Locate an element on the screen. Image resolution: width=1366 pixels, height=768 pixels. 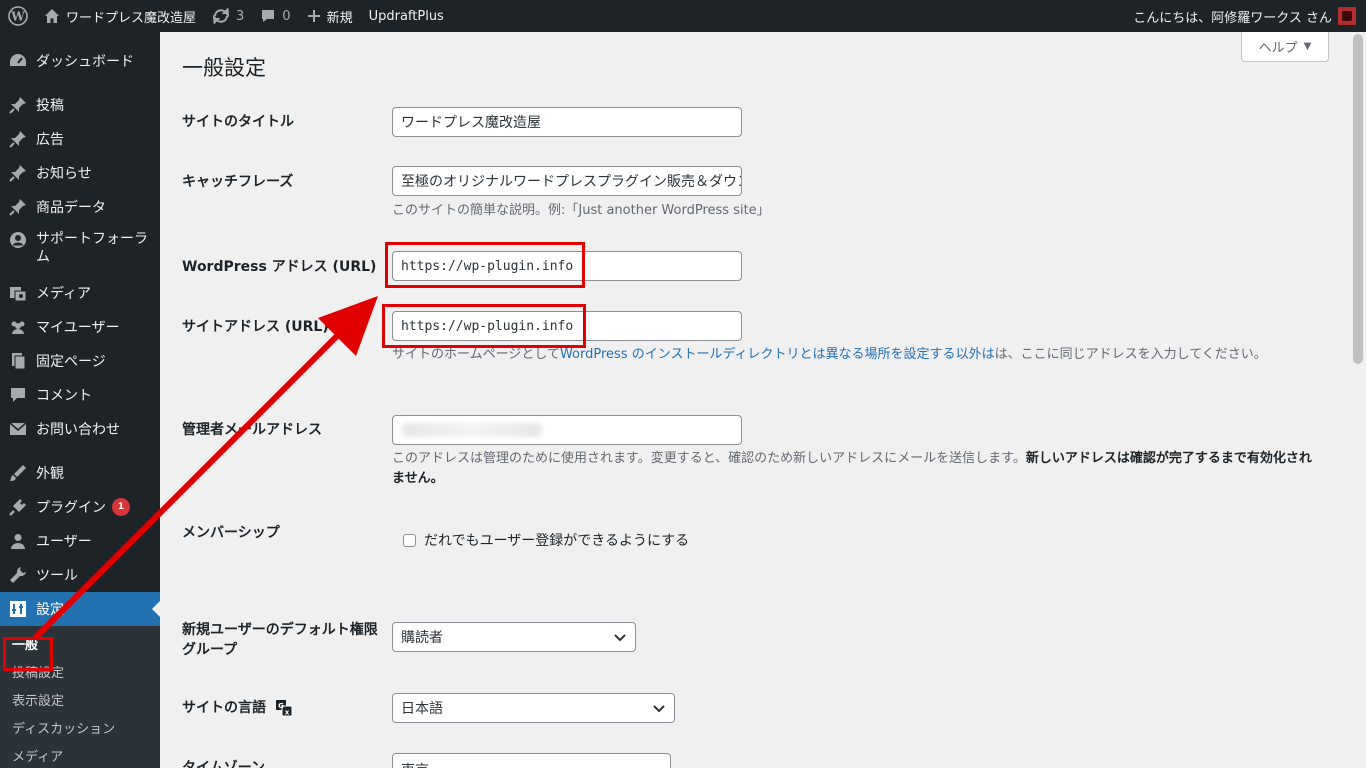
site-title-input: ワードプレス魔改造屋 is located at coordinates (567, 122).